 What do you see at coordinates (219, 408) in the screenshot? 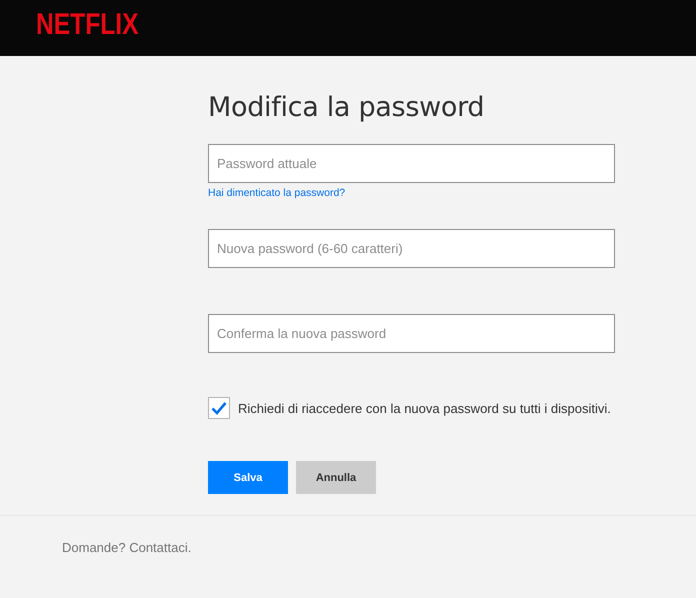
I see `checkbox` at bounding box center [219, 408].